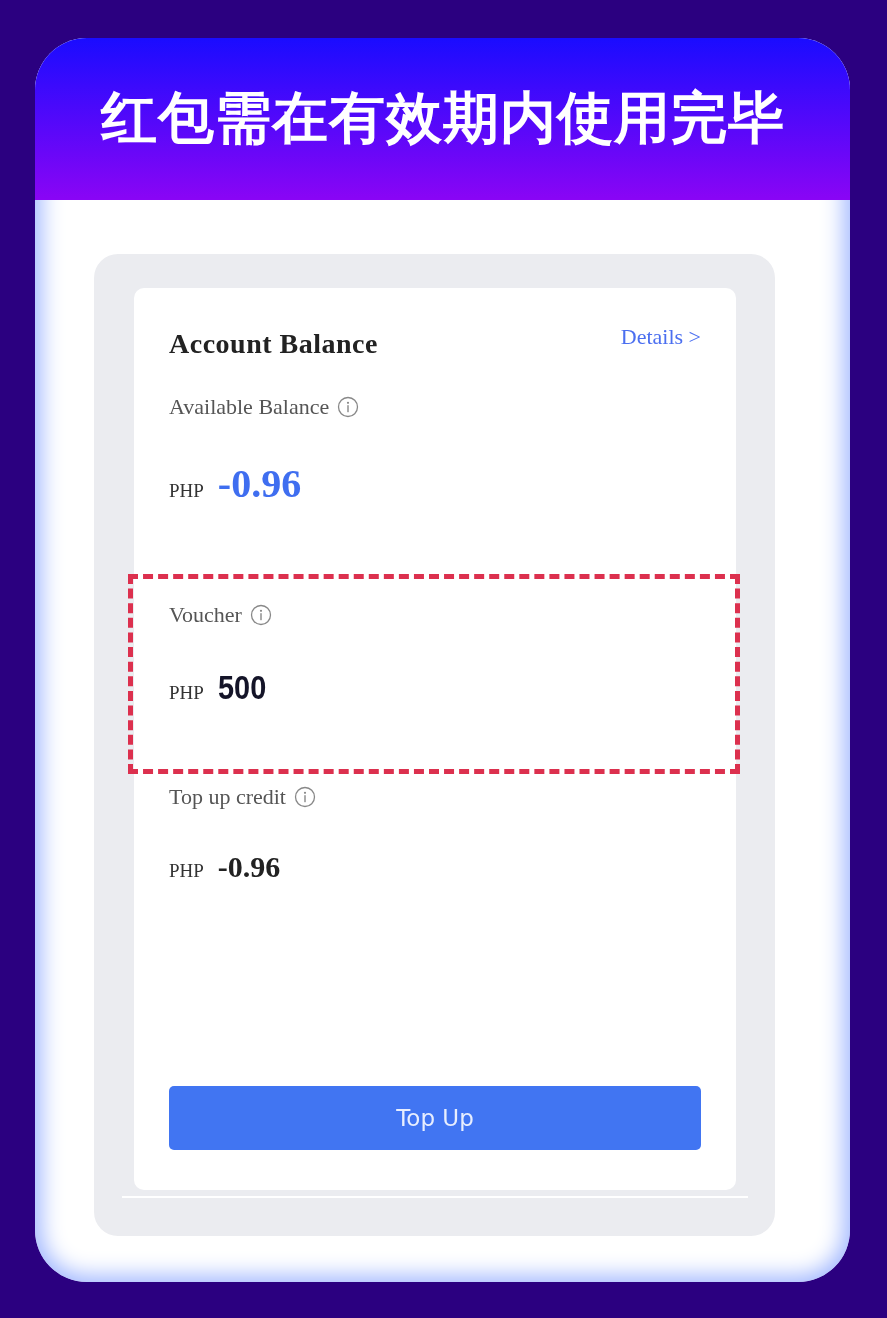 The height and width of the screenshot is (1318, 887). I want to click on balance-label: Voucher, so click(205, 615).